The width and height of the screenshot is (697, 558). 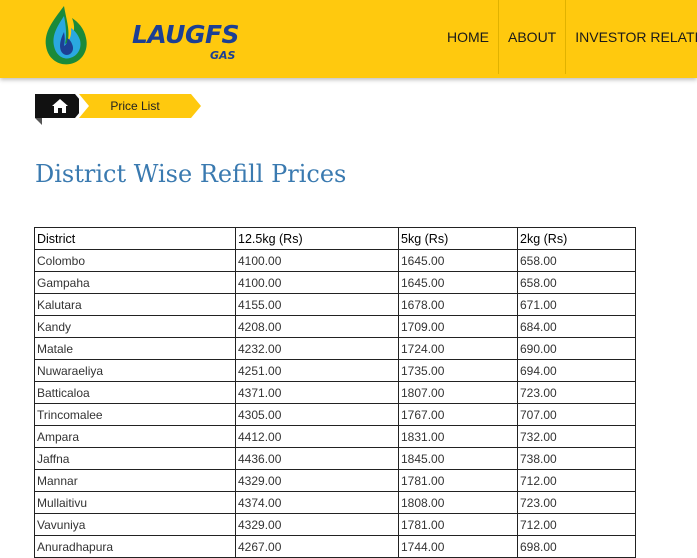 What do you see at coordinates (533, 37) in the screenshot?
I see `nav-about: ABOUT` at bounding box center [533, 37].